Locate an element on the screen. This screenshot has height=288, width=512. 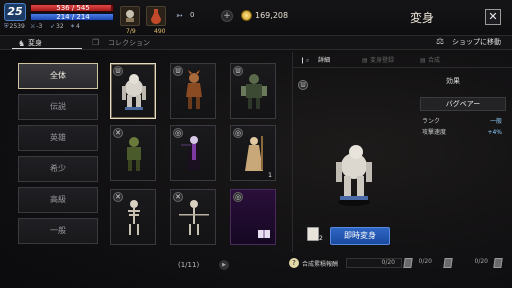
close-button: ✕ is located at coordinates (493, 17).